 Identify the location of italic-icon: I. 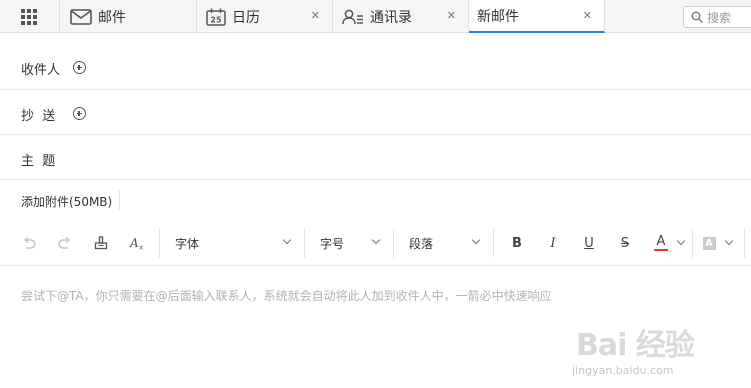
(553, 243).